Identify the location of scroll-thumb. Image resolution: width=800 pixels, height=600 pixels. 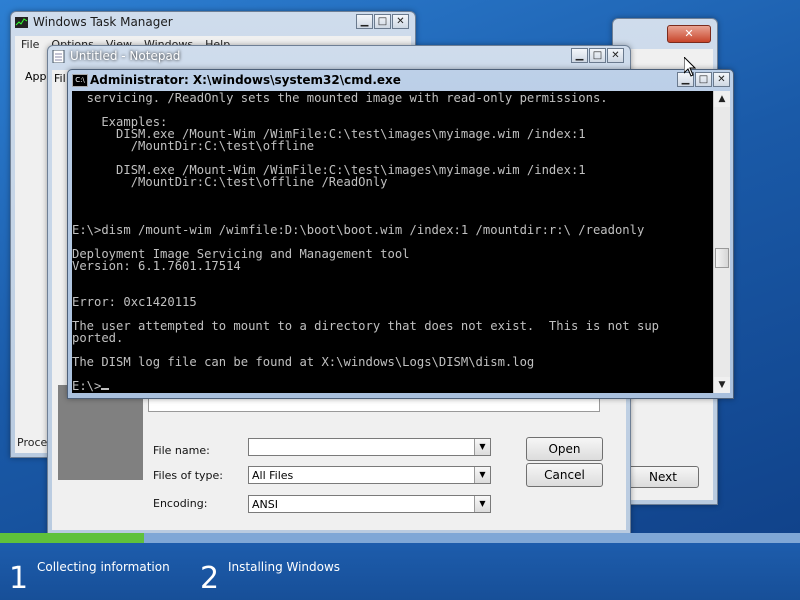
(722, 258).